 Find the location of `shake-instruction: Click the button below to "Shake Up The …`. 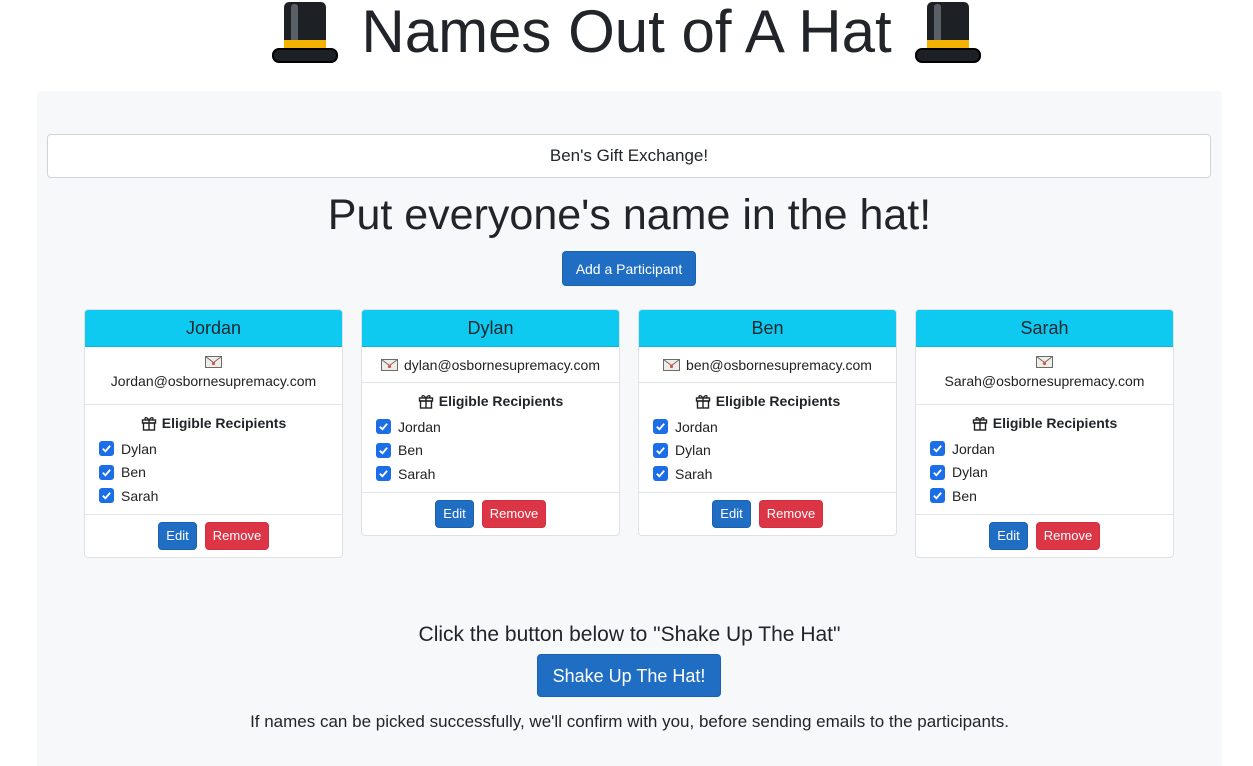

shake-instruction: Click the button below to "Shake Up The … is located at coordinates (629, 634).